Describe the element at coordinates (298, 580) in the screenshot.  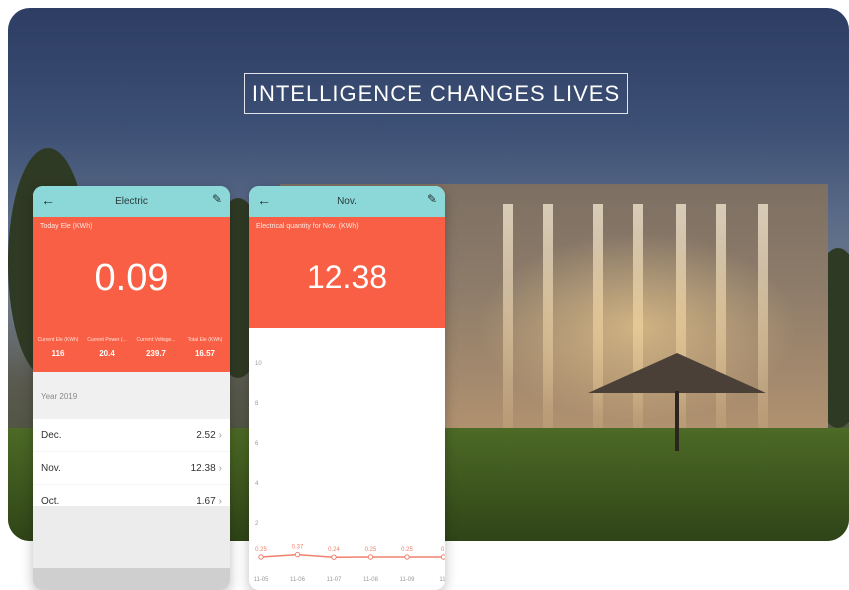
I see `x-tick-label: 11-06` at that location.